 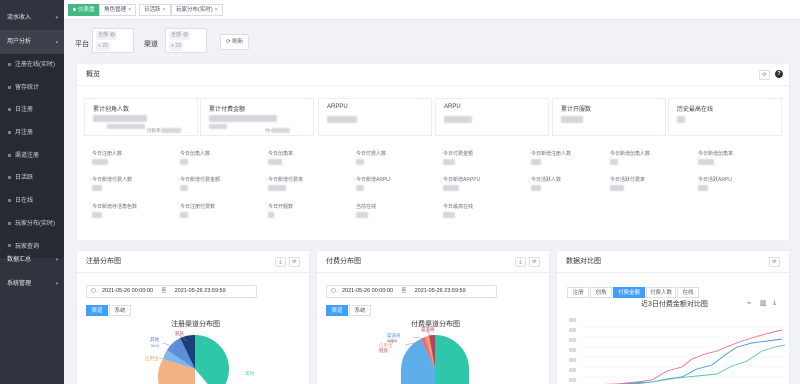 What do you see at coordinates (195, 154) in the screenshot?
I see `metric-label: 今日创角人数` at bounding box center [195, 154].